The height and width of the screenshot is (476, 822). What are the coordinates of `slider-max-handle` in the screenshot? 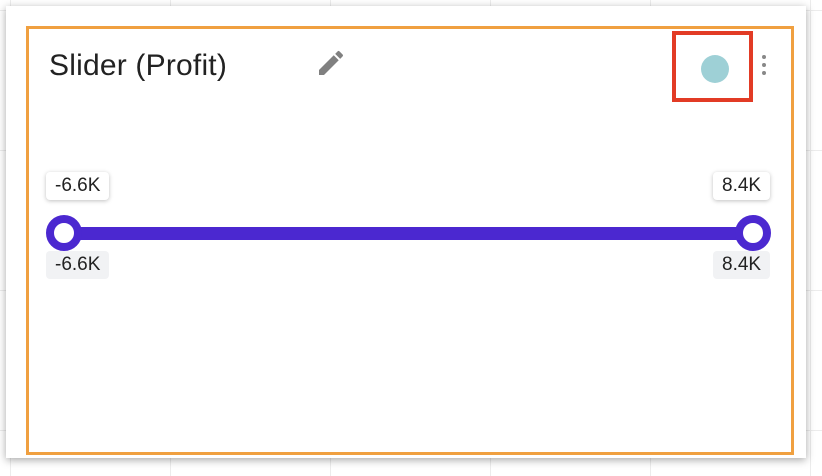 It's located at (753, 233).